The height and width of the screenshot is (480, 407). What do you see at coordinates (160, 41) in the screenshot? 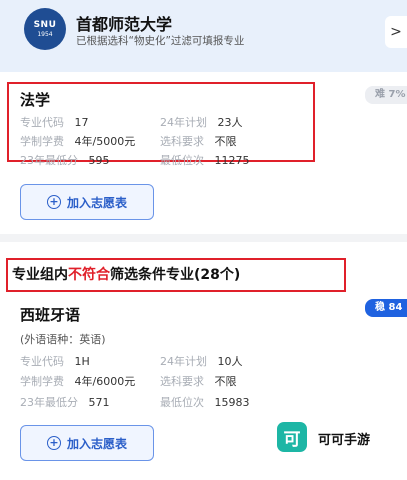
I see `filter-subtitle: 已根据选科“物史化”过滤可填报专业` at bounding box center [160, 41].